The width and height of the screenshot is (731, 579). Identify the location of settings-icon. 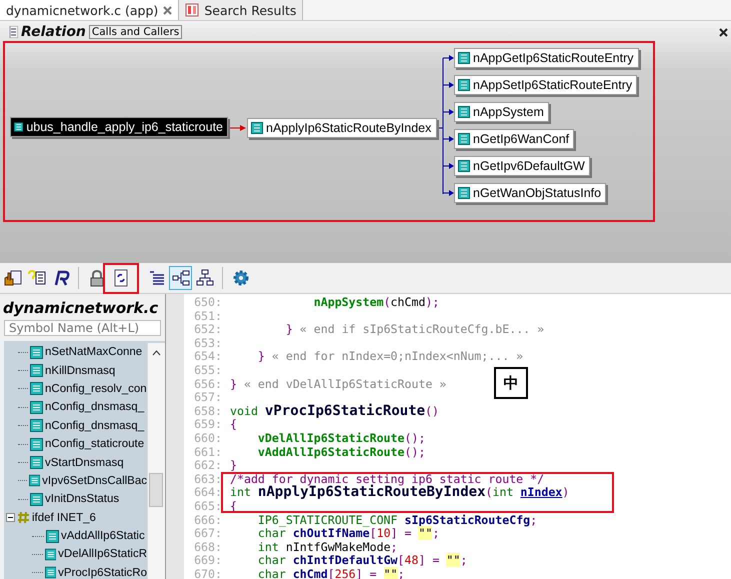
(241, 278).